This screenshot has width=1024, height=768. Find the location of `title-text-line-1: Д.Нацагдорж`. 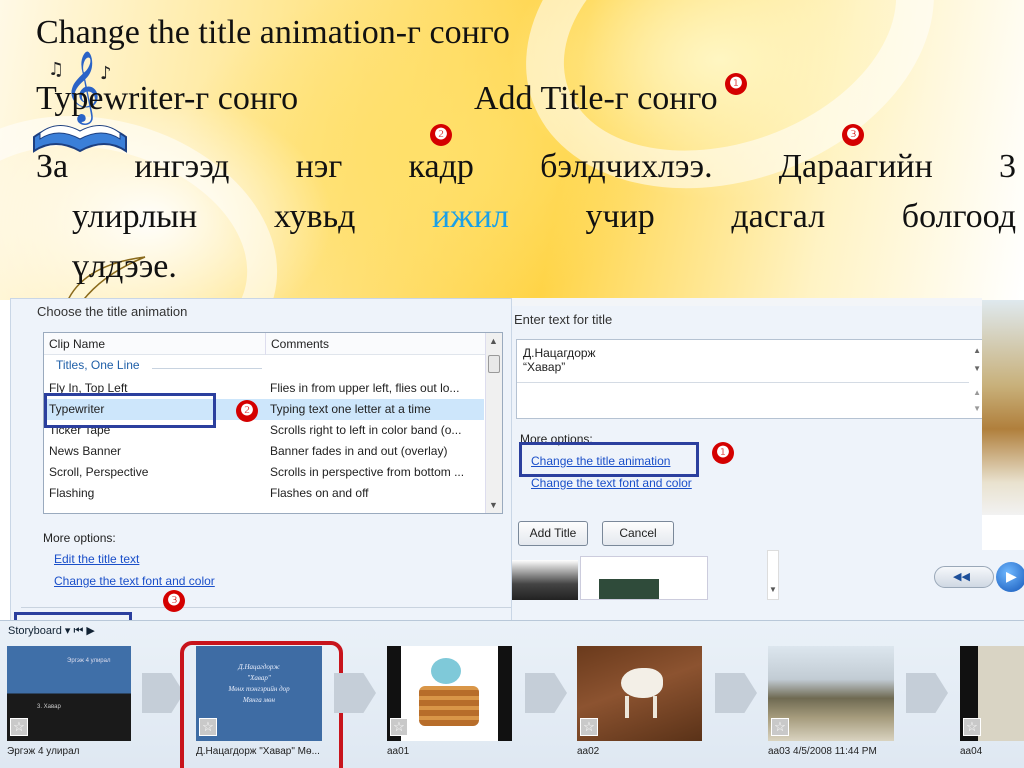

title-text-line-1: Д.Нацагдорж is located at coordinates (559, 353).